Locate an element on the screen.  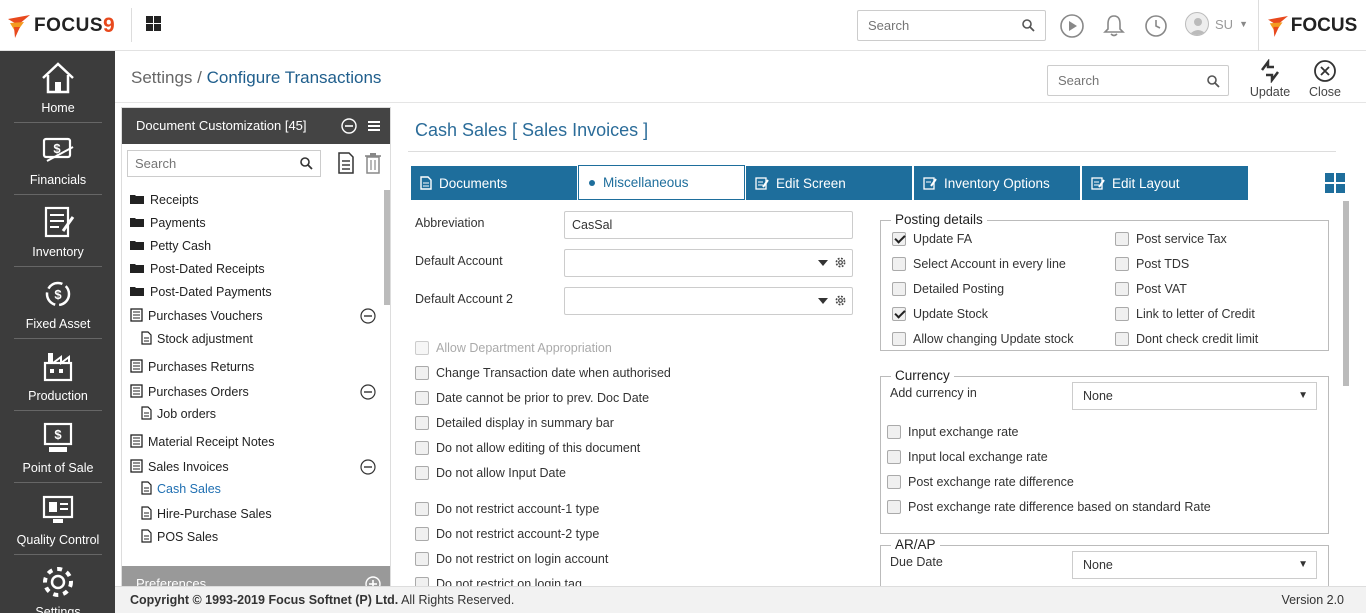
page-search-input is located at coordinates (1123, 80).